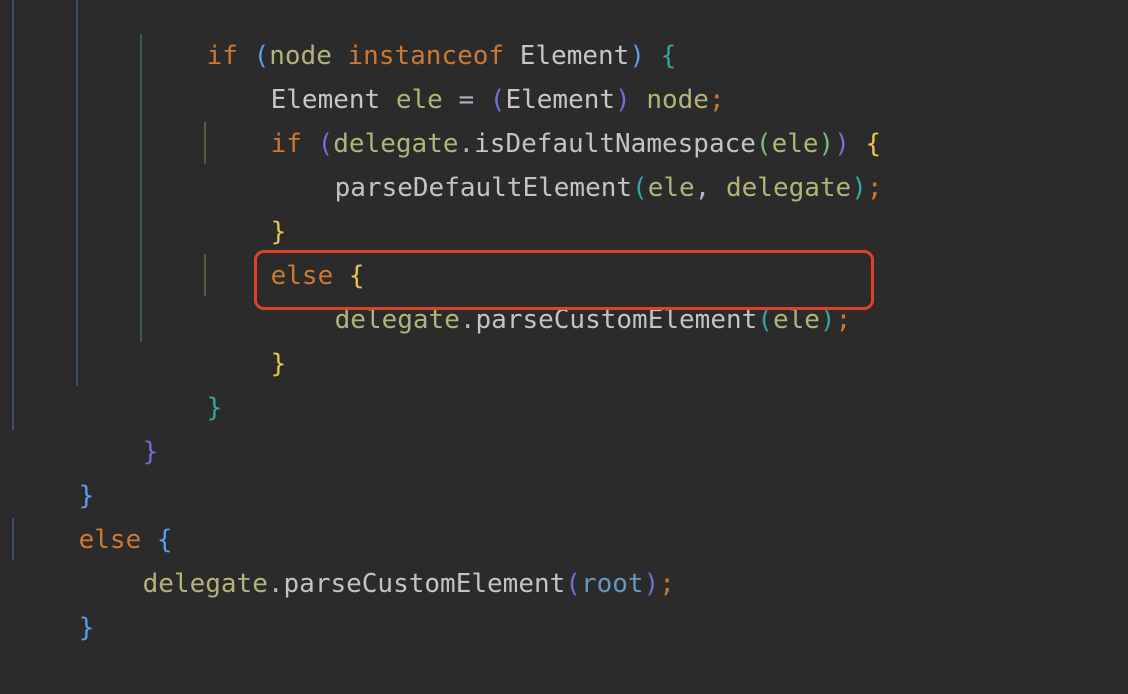  I want to click on identifier: root, so click(612, 584).